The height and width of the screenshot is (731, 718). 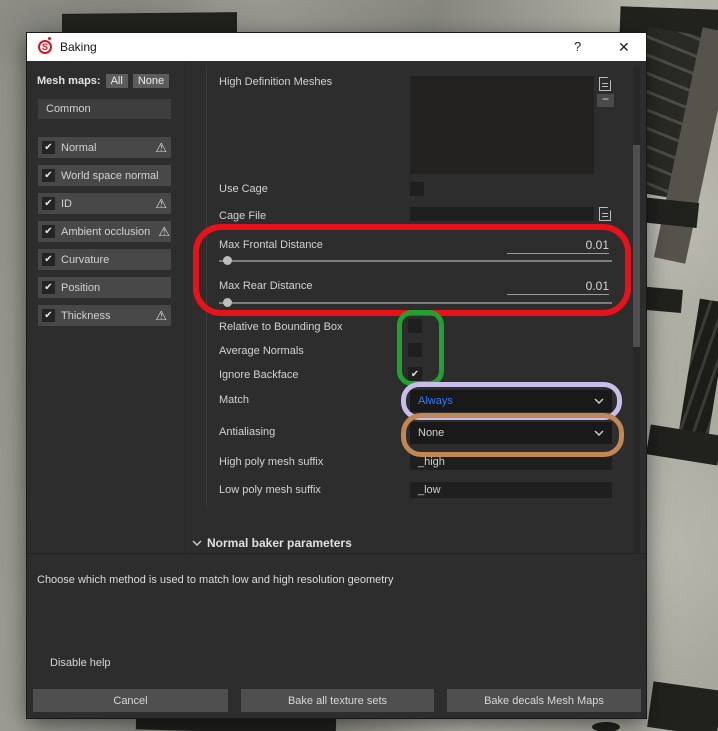 I want to click on sidebar-item-normal: ✔ Normal ⚠, so click(x=104, y=147).